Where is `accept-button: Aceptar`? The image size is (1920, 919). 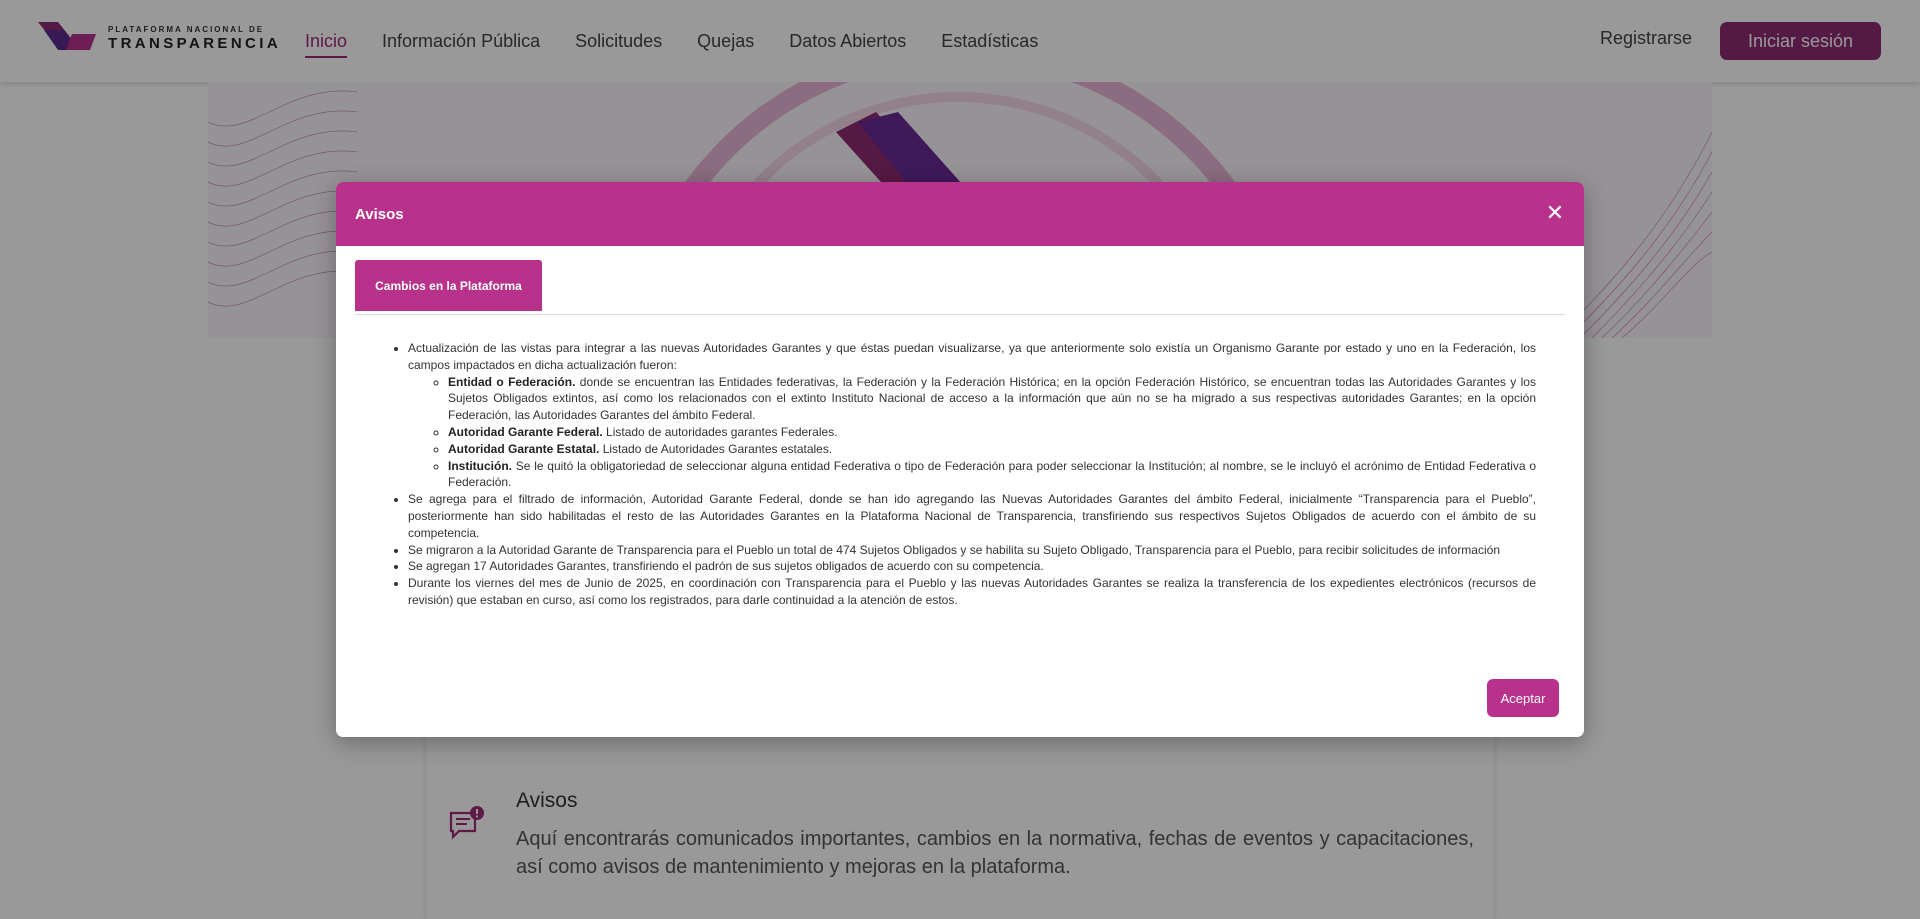 accept-button: Aceptar is located at coordinates (1523, 698).